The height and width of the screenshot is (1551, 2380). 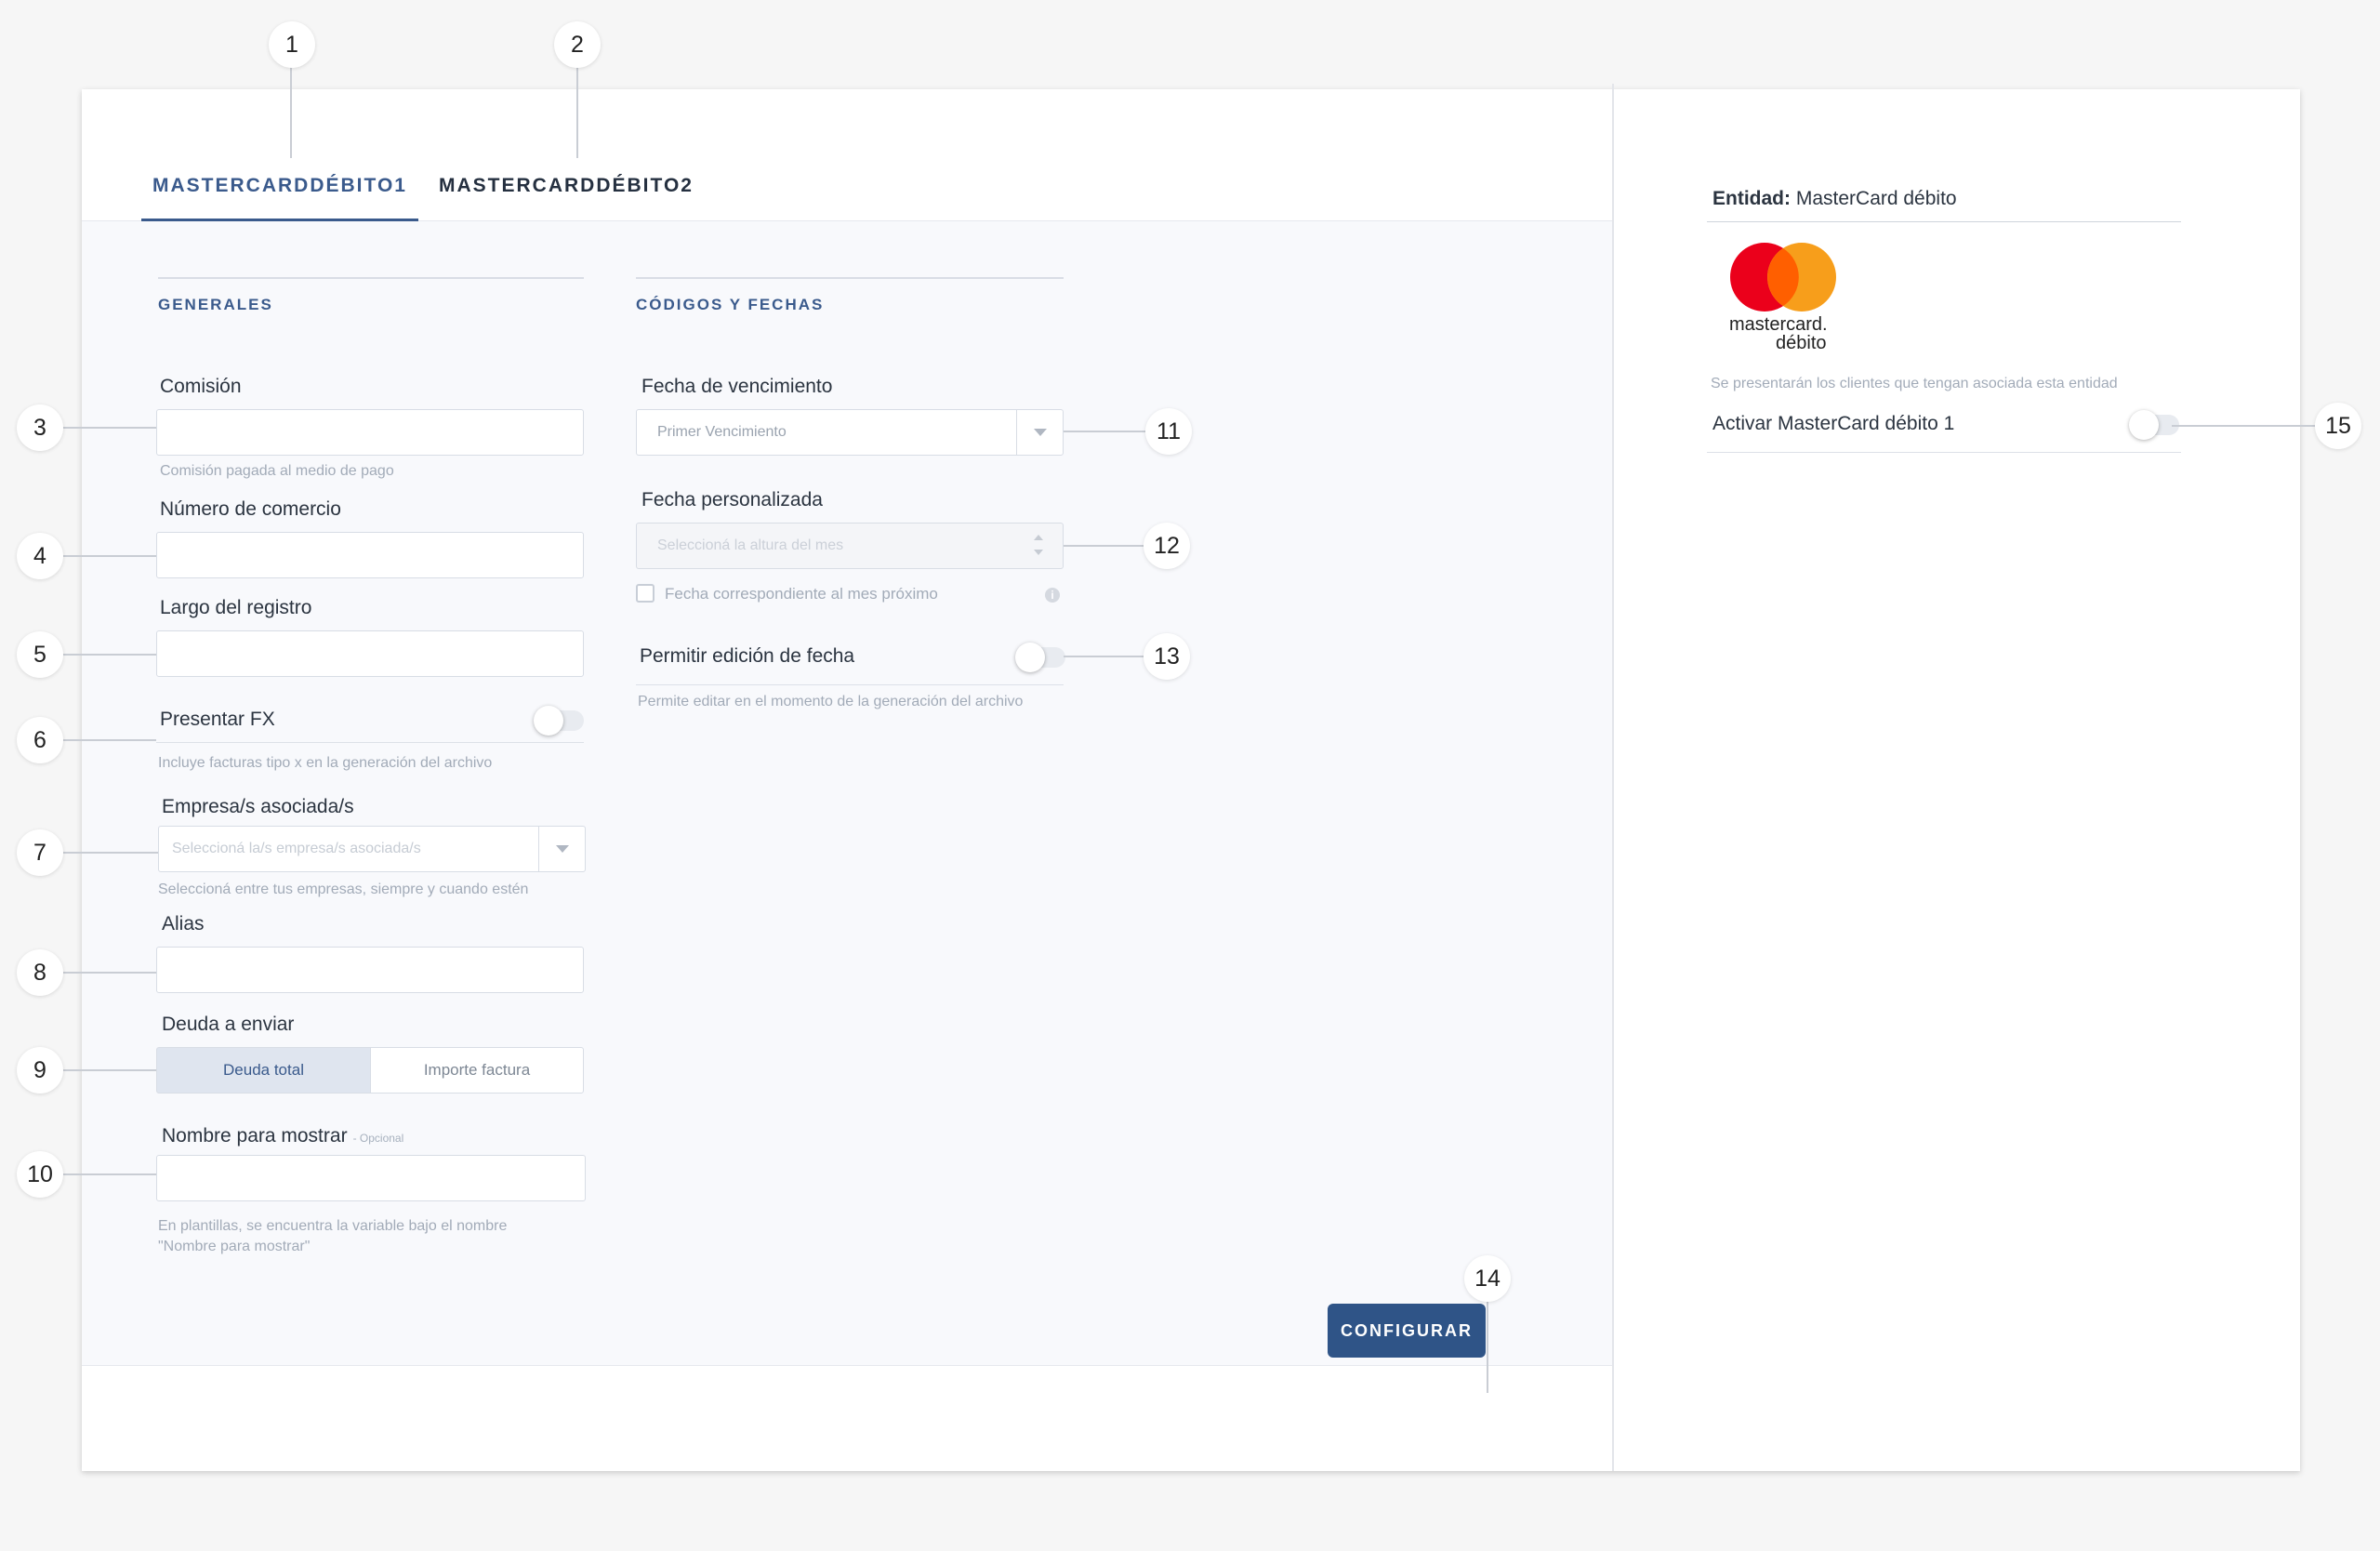 What do you see at coordinates (847, 1418) in the screenshot?
I see `footer-bar` at bounding box center [847, 1418].